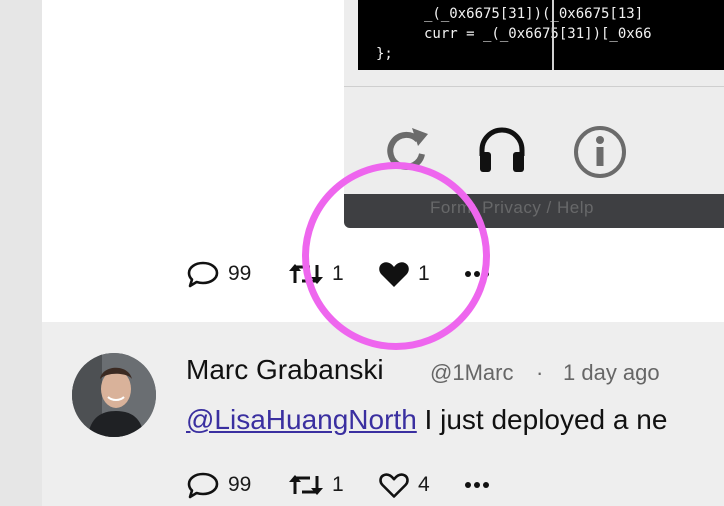  I want to click on author-handle: @1Marc, so click(471, 373).